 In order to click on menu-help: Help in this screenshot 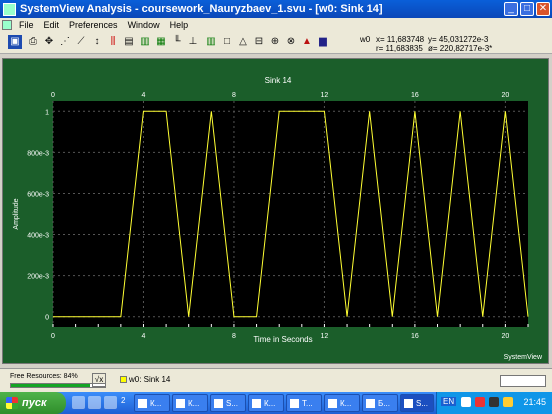, I will do `click(179, 25)`.